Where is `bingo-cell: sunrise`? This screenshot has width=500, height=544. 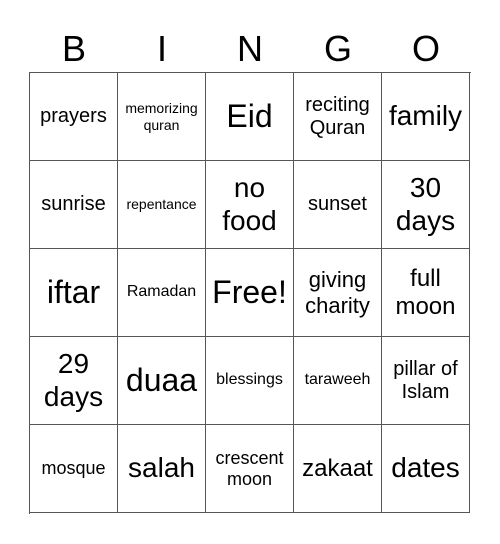 bingo-cell: sunrise is located at coordinates (74, 205).